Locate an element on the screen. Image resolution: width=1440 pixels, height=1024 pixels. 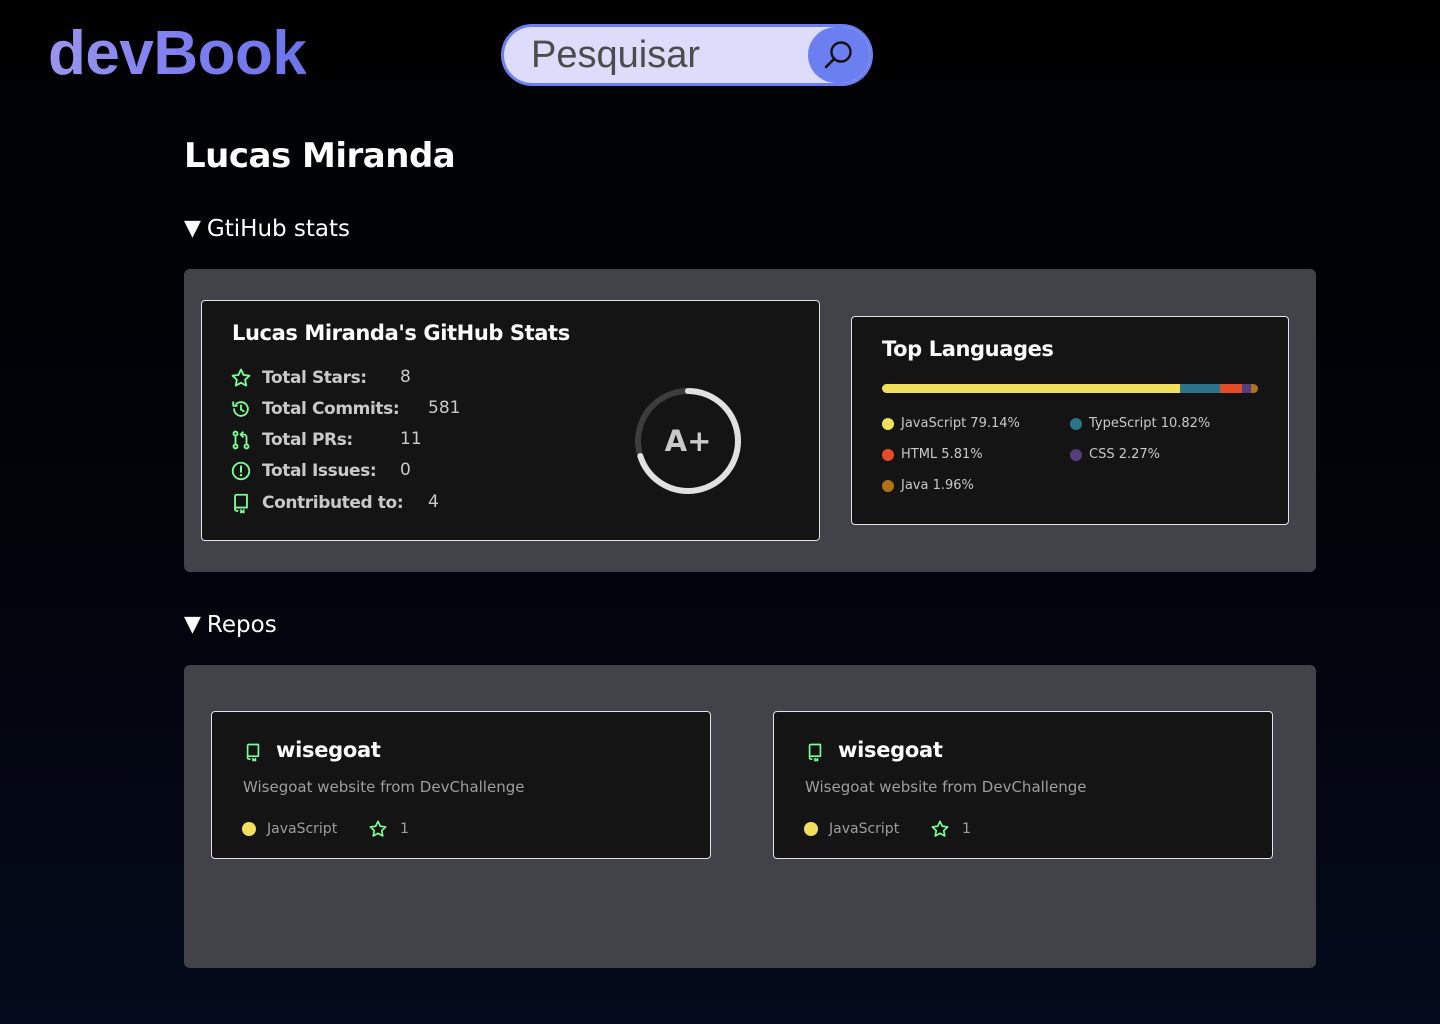
stats-section-toggle: ▼ GtiHub stats is located at coordinates (267, 229).